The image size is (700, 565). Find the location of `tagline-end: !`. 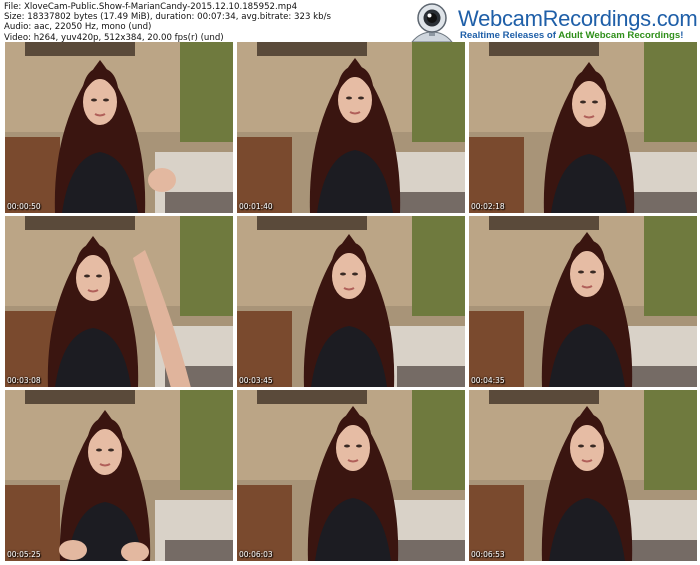

tagline-end: ! is located at coordinates (682, 35).